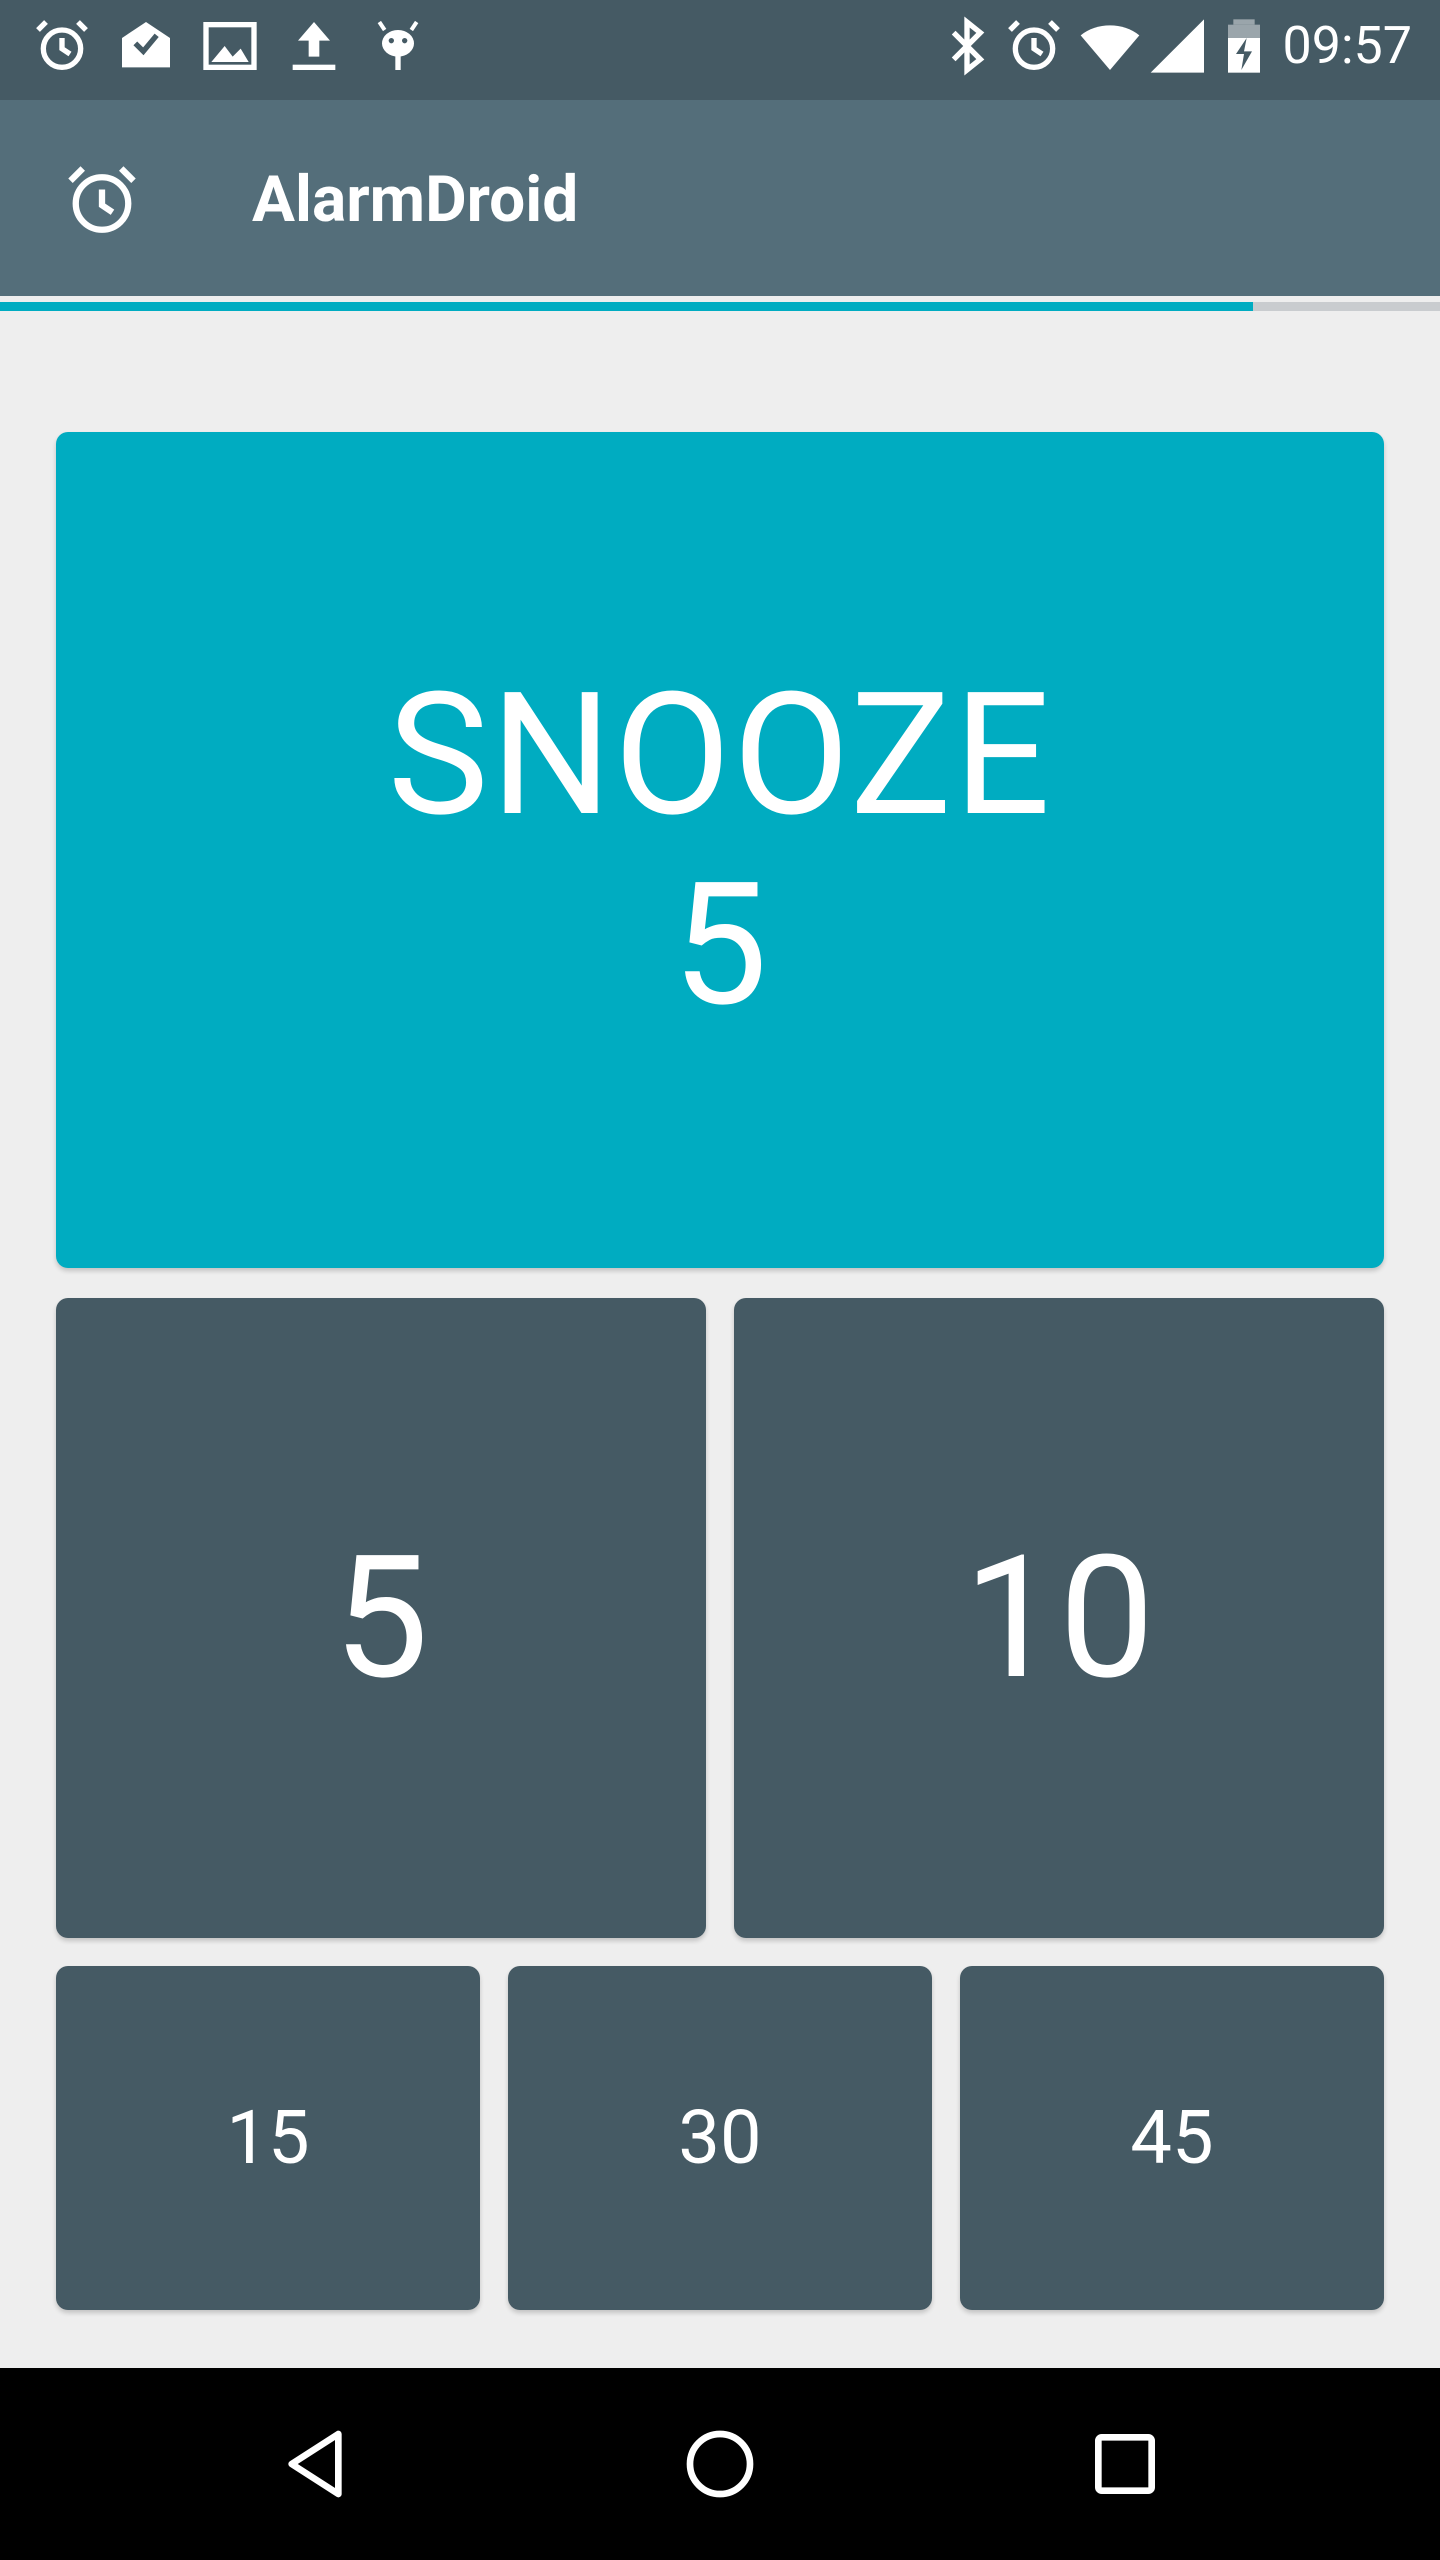 The image size is (1440, 2560). I want to click on snooze-option-button: 45, so click(1172, 2138).